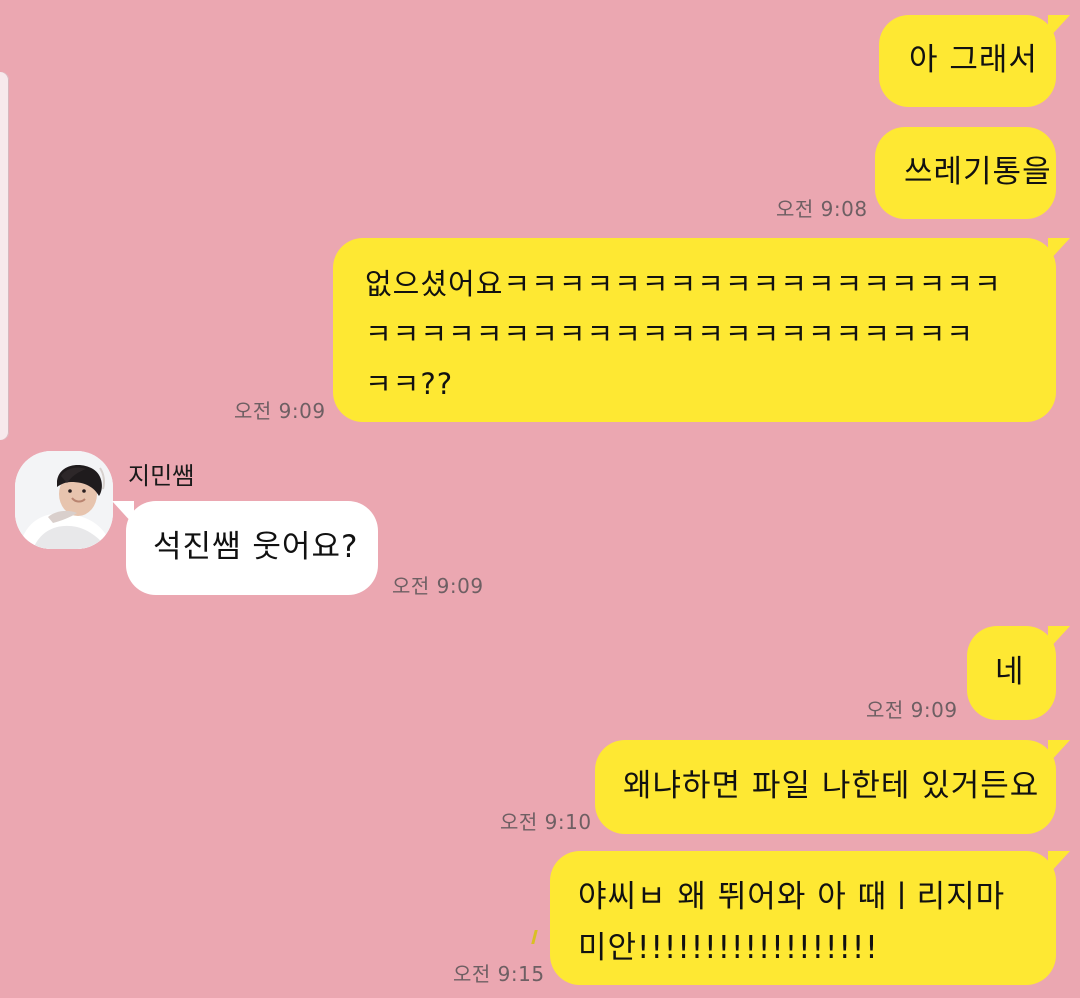  I want to click on scroll-edge-indicator, so click(4, 256).